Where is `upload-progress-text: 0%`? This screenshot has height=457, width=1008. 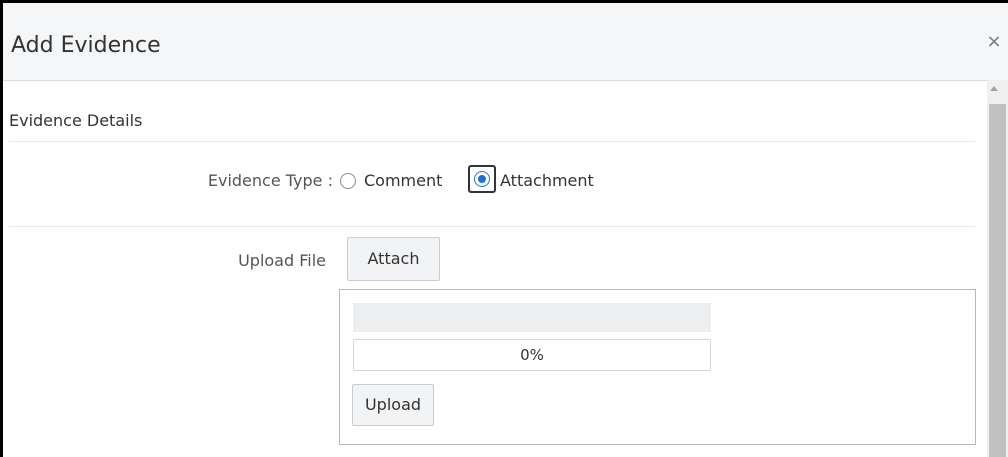
upload-progress-text: 0% is located at coordinates (532, 355).